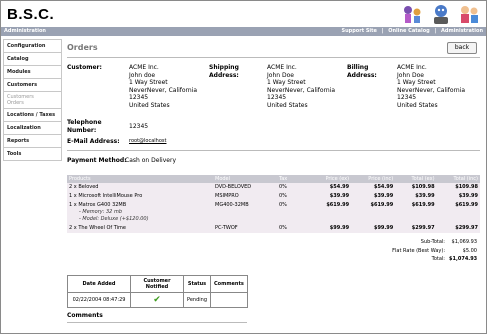  I want to click on total-ex: $299.97, so click(416, 228).